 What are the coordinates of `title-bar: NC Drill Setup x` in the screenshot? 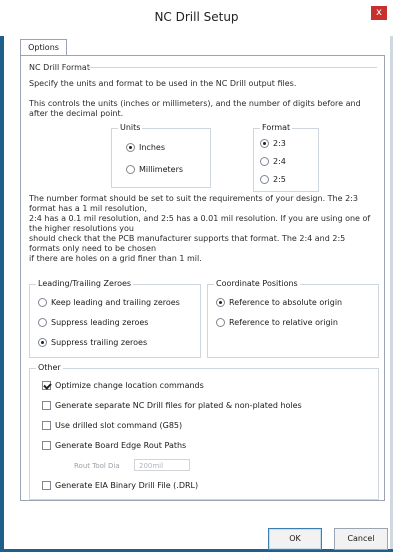 It's located at (196, 18).